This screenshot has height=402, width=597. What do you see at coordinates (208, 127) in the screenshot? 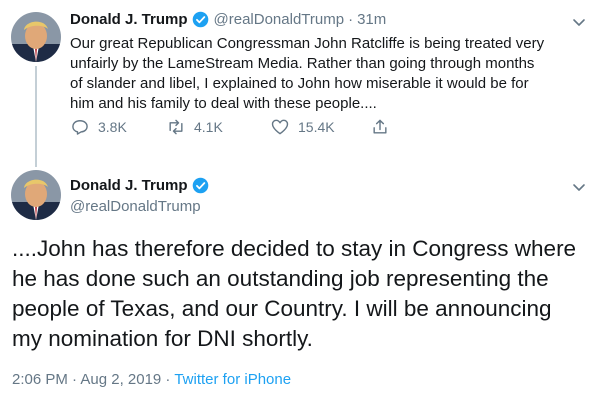
I see `retweet-count: 4.1K` at bounding box center [208, 127].